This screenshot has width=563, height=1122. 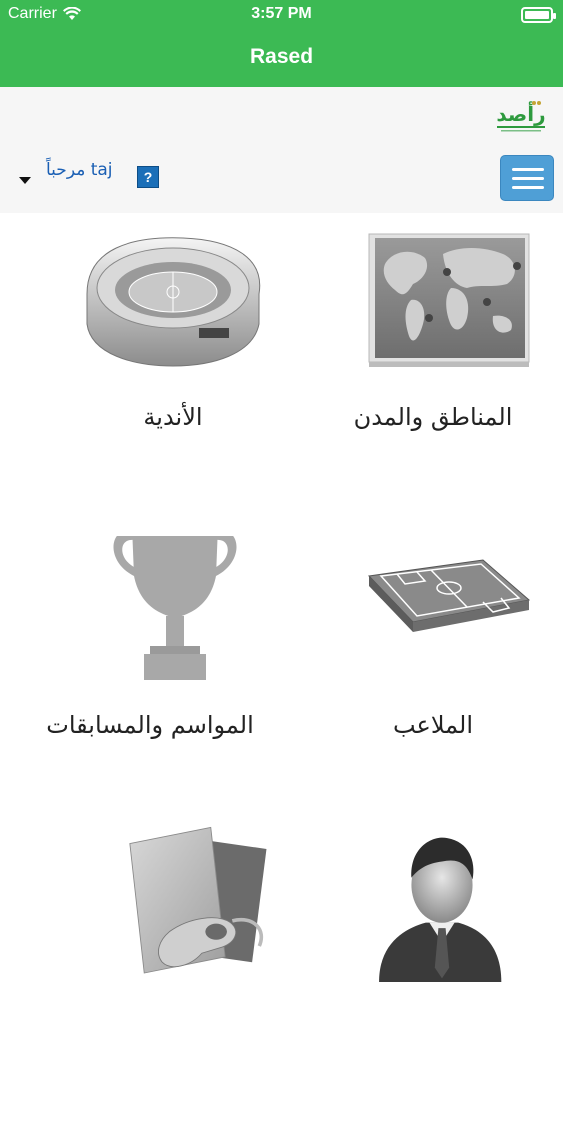 What do you see at coordinates (433, 725) in the screenshot?
I see `menu-item-label: الملاعب` at bounding box center [433, 725].